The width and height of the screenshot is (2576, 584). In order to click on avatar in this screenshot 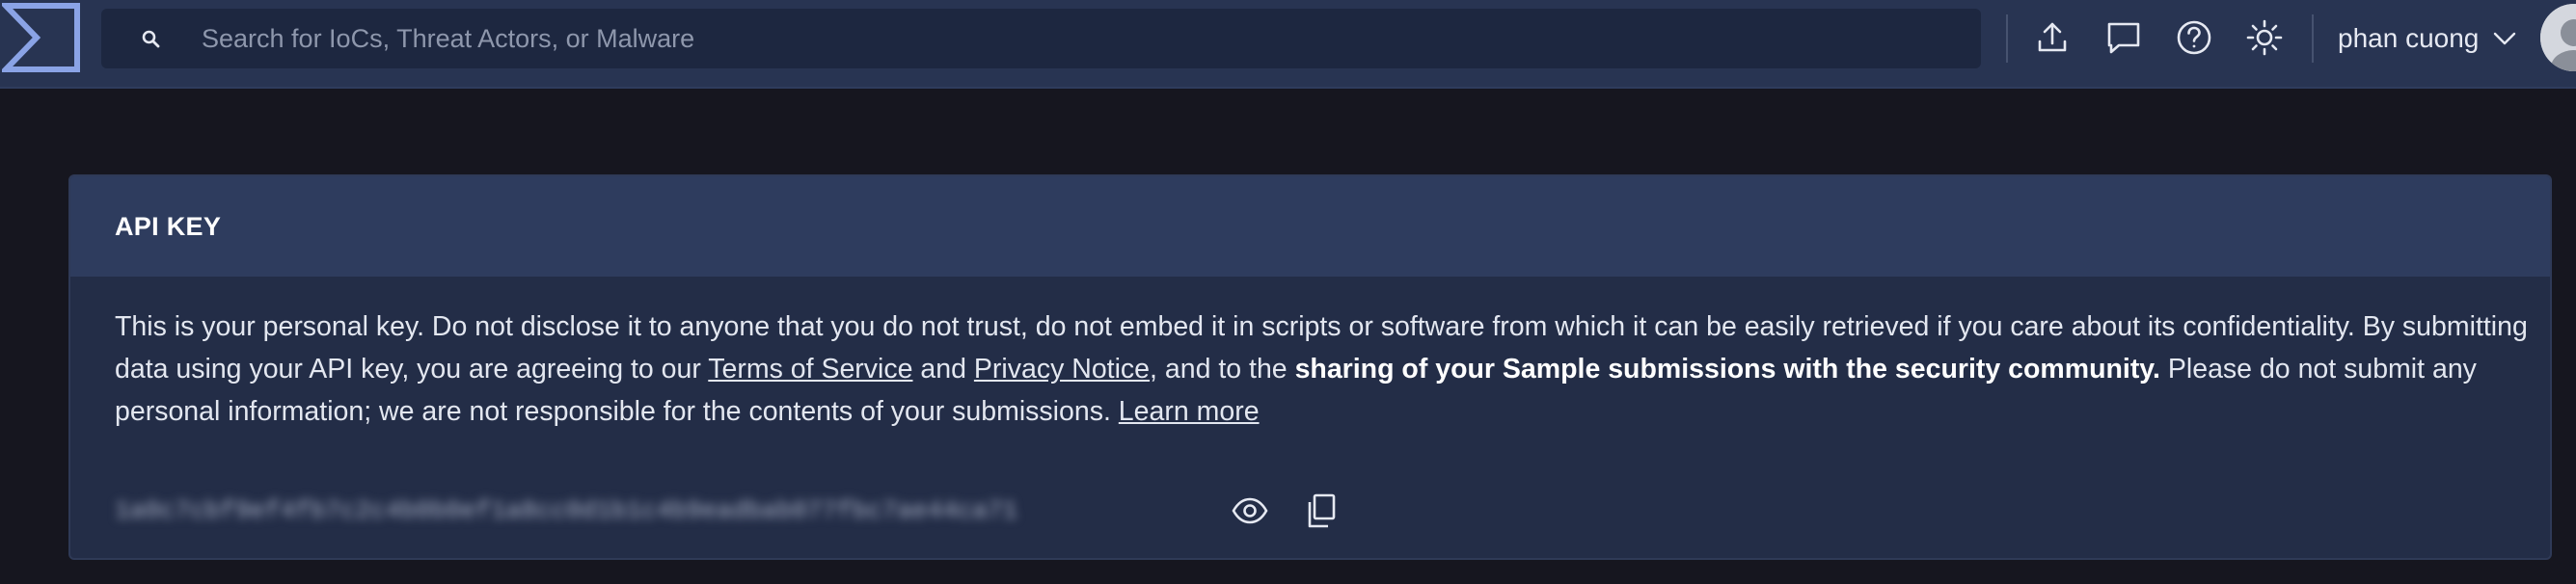, I will do `click(2558, 37)`.